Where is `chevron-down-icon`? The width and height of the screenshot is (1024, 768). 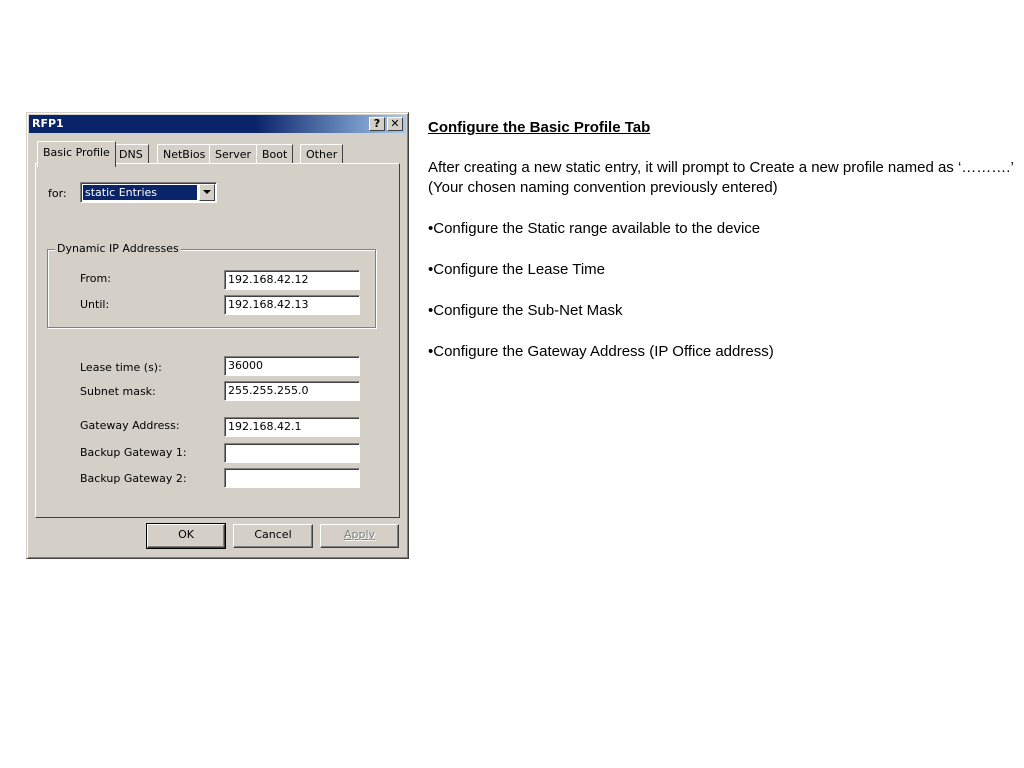 chevron-down-icon is located at coordinates (207, 192).